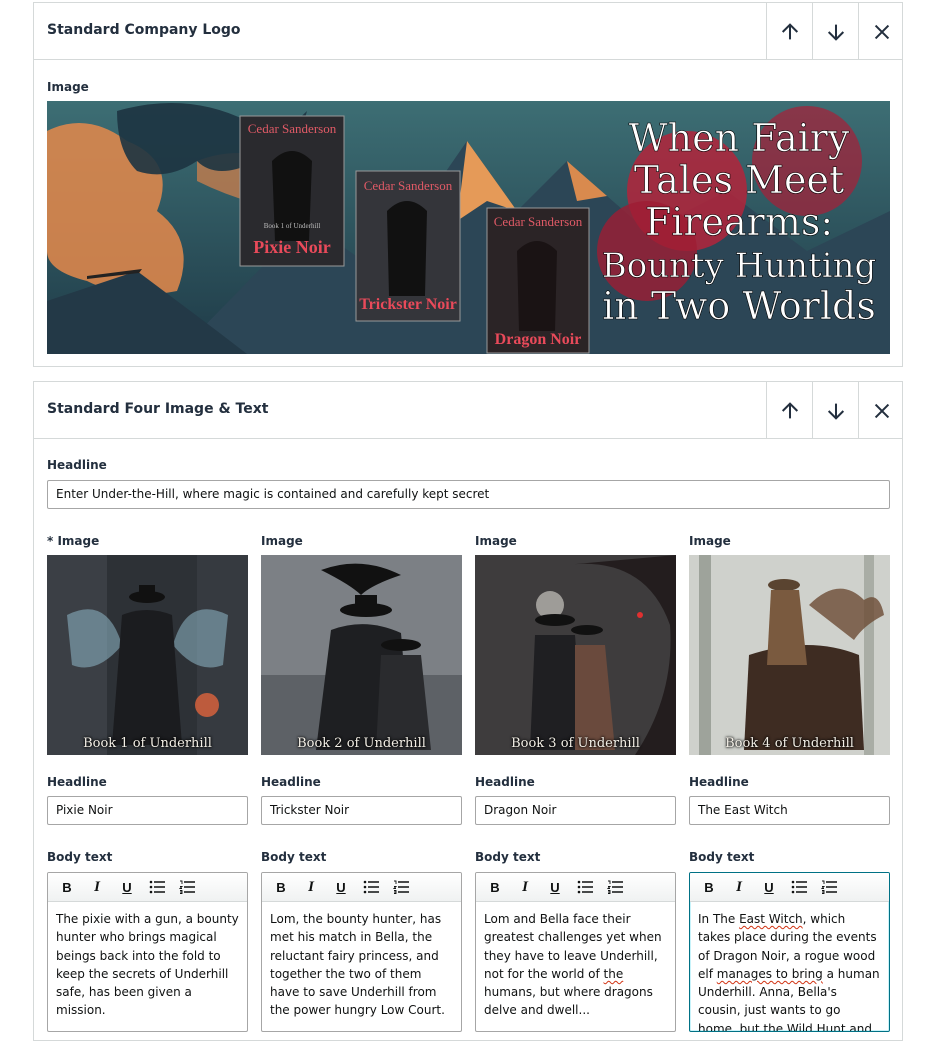  I want to click on body-label-2: Body text, so click(294, 857).